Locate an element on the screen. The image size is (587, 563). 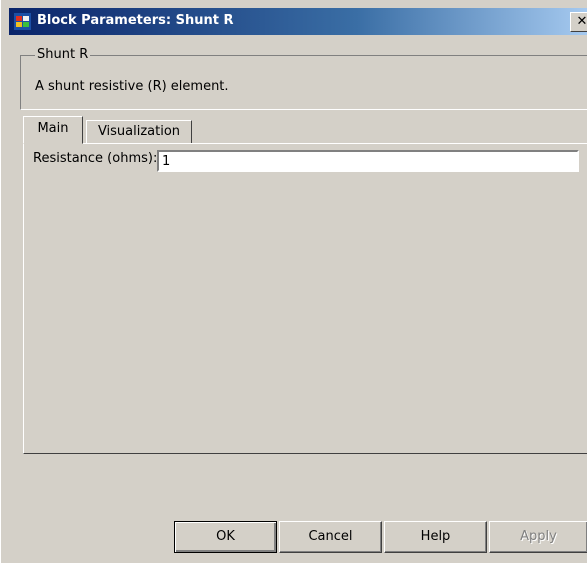
close-button: ✕ is located at coordinates (578, 22).